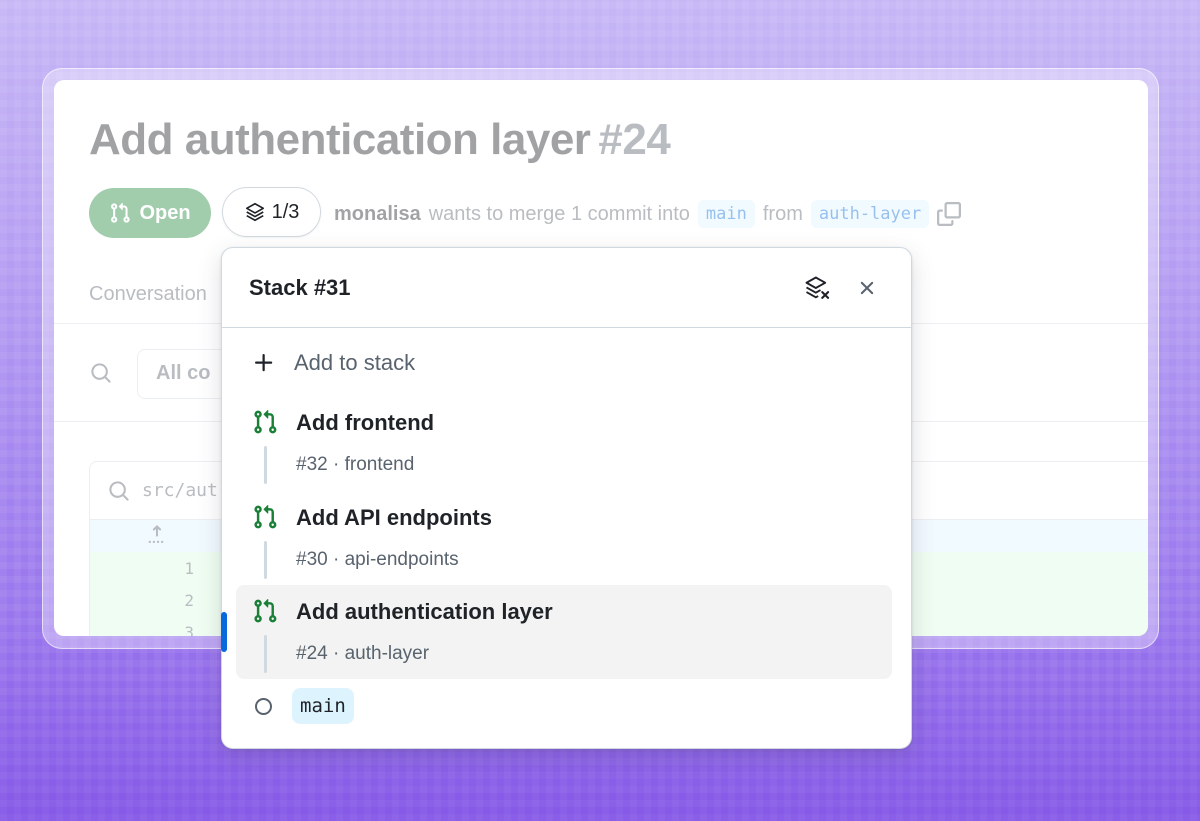 The height and width of the screenshot is (821, 1200). I want to click on stack-position-label: 1/3, so click(285, 211).